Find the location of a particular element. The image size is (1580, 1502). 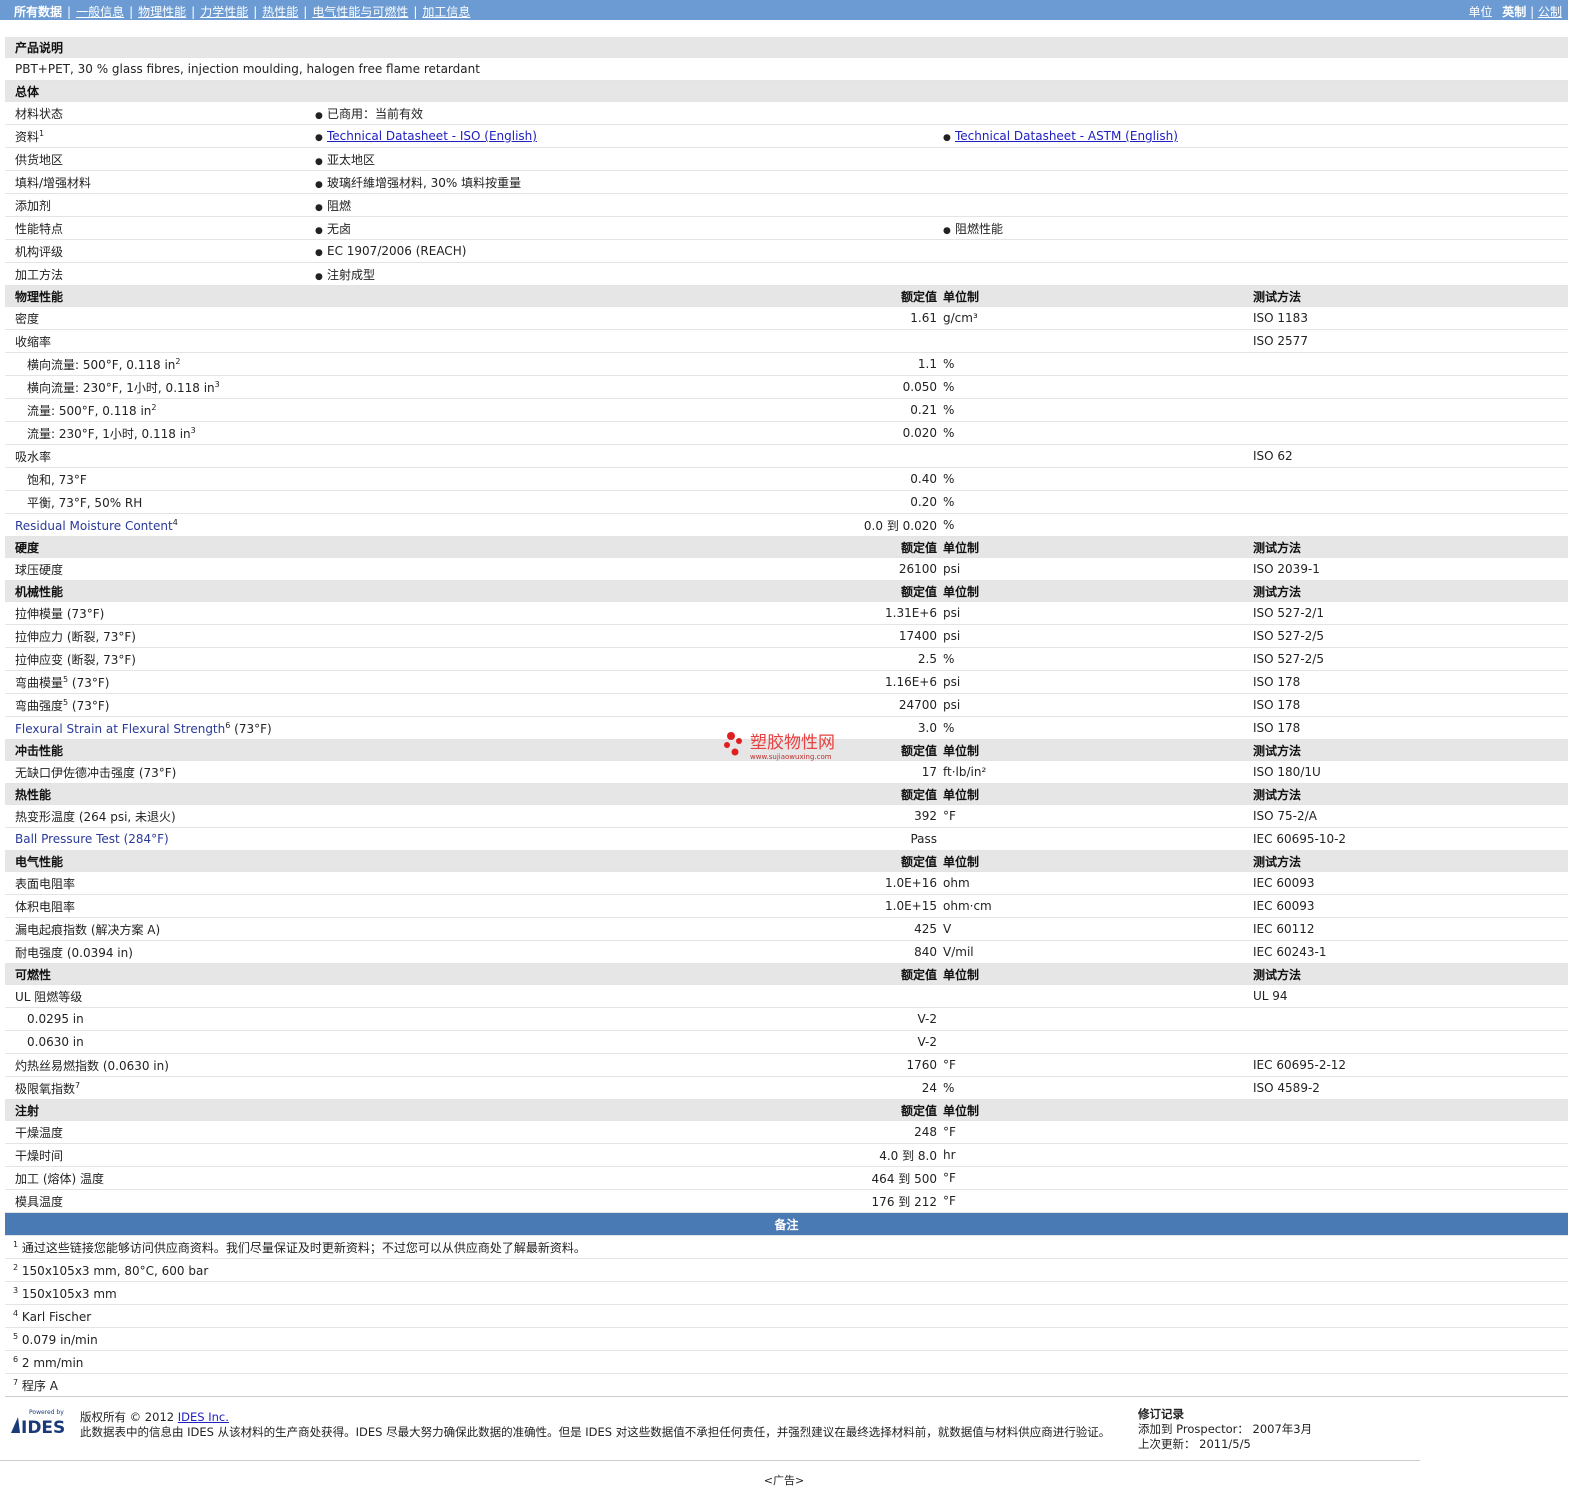

nav-item-3: 力学性能 is located at coordinates (224, 12).